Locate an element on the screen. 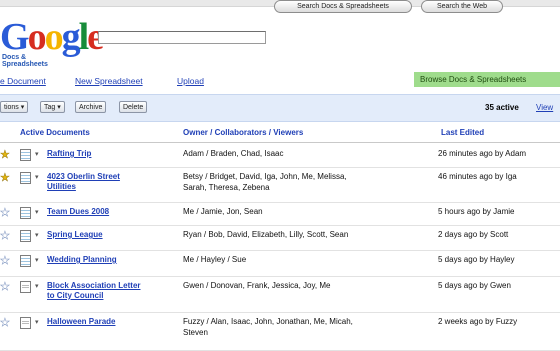 The height and width of the screenshot is (351, 560). document-title-line: Rafting Trip is located at coordinates (69, 153).